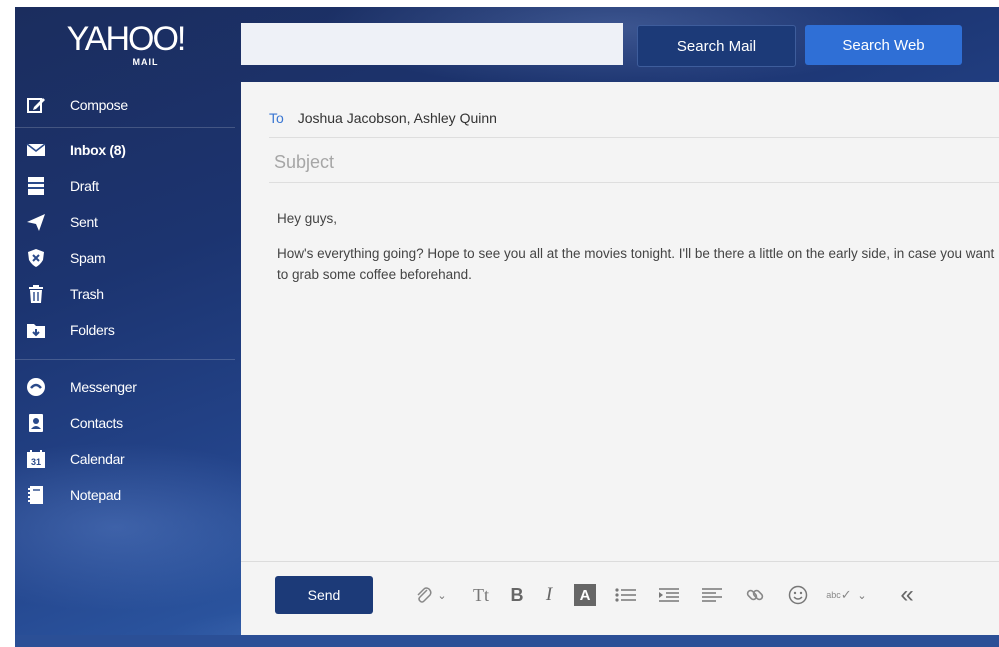  I want to click on compose-icon, so click(36, 105).